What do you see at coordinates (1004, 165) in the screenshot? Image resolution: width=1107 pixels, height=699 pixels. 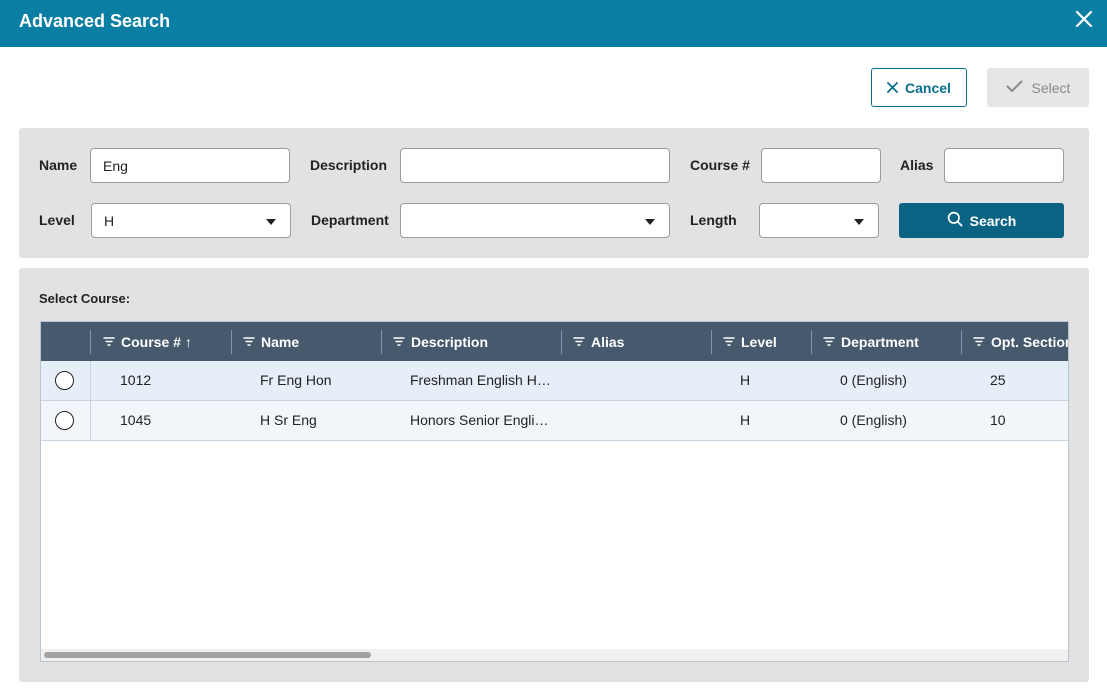 I see `alias-input` at bounding box center [1004, 165].